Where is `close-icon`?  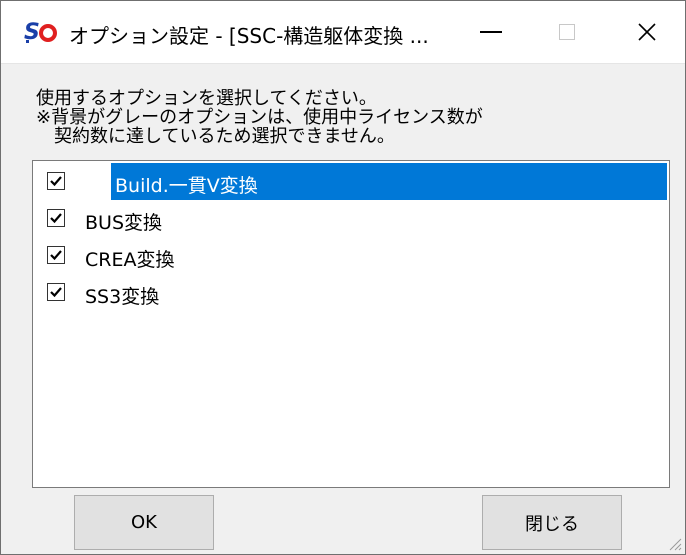
close-icon is located at coordinates (647, 32).